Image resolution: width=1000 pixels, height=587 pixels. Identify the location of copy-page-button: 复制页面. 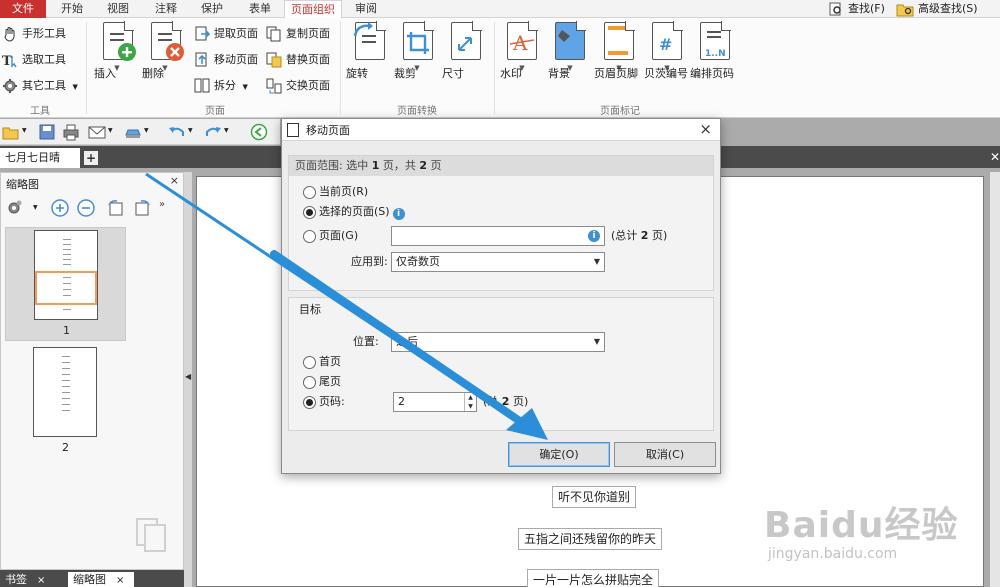
(297, 34).